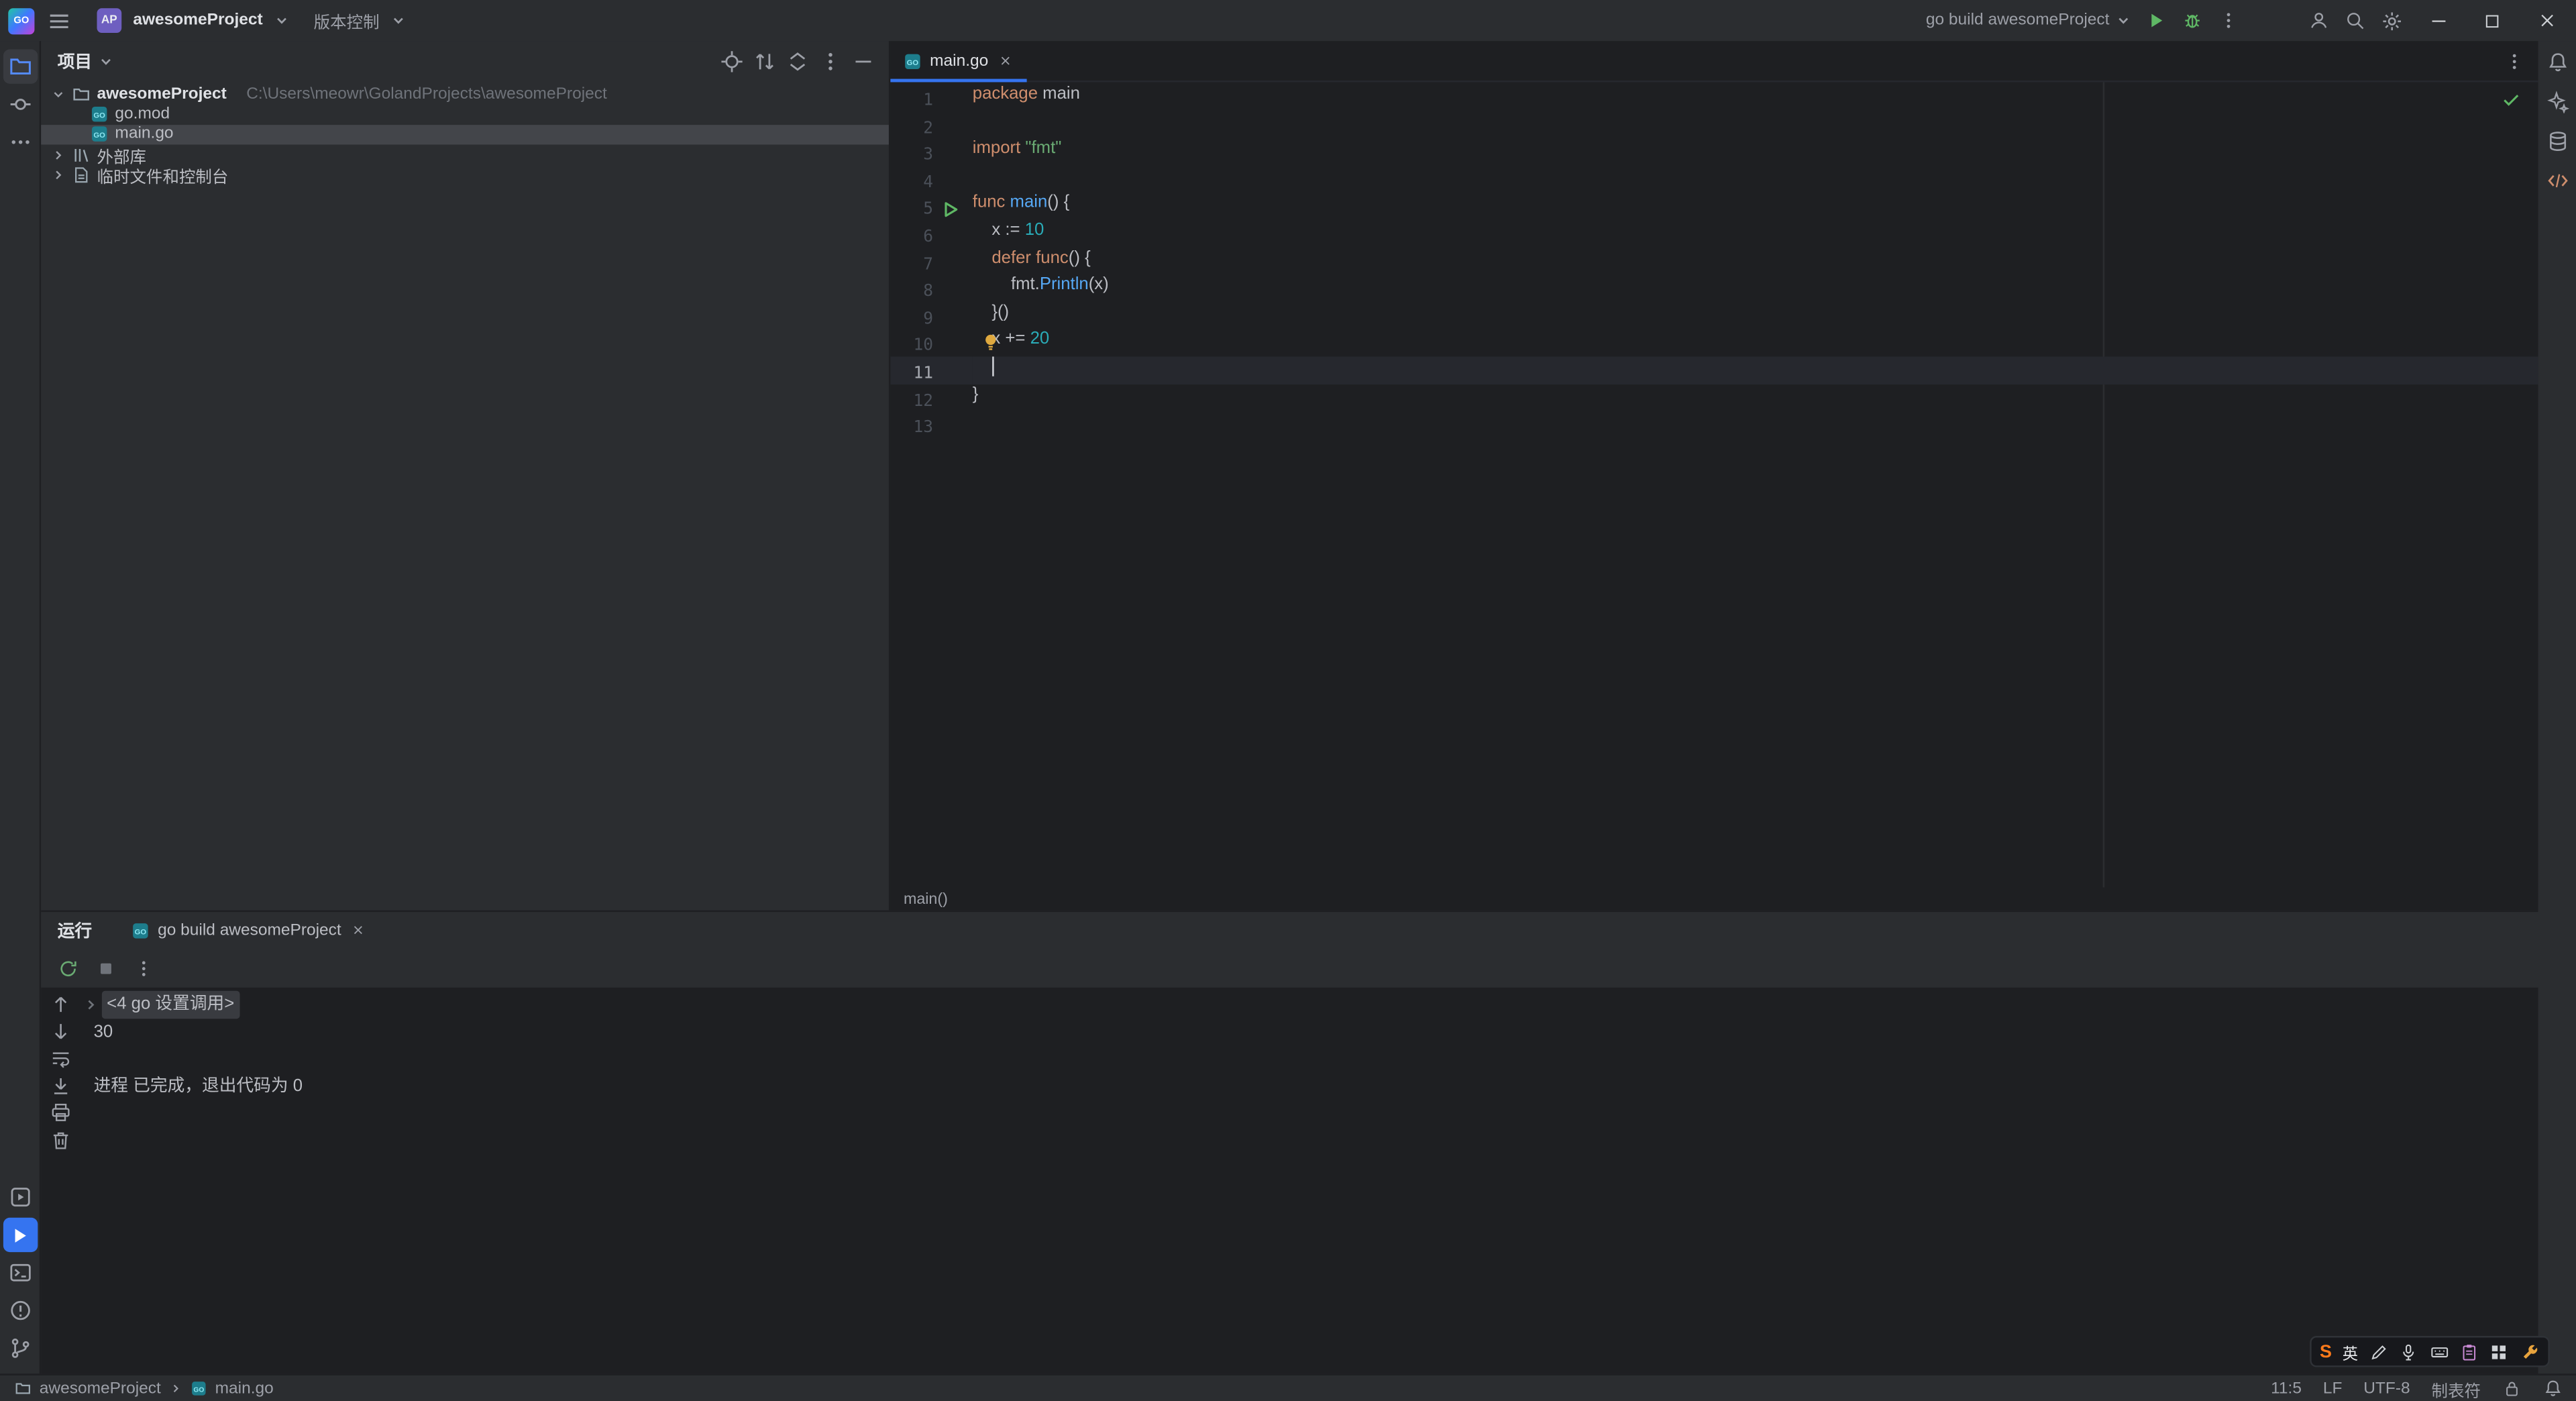 Image resolution: width=2576 pixels, height=1401 pixels. I want to click on breadcrumb-function: main(), so click(926, 899).